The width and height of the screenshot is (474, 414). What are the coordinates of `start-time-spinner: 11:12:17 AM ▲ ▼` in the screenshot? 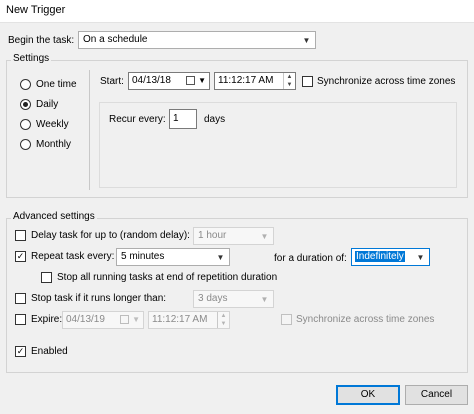 It's located at (255, 81).